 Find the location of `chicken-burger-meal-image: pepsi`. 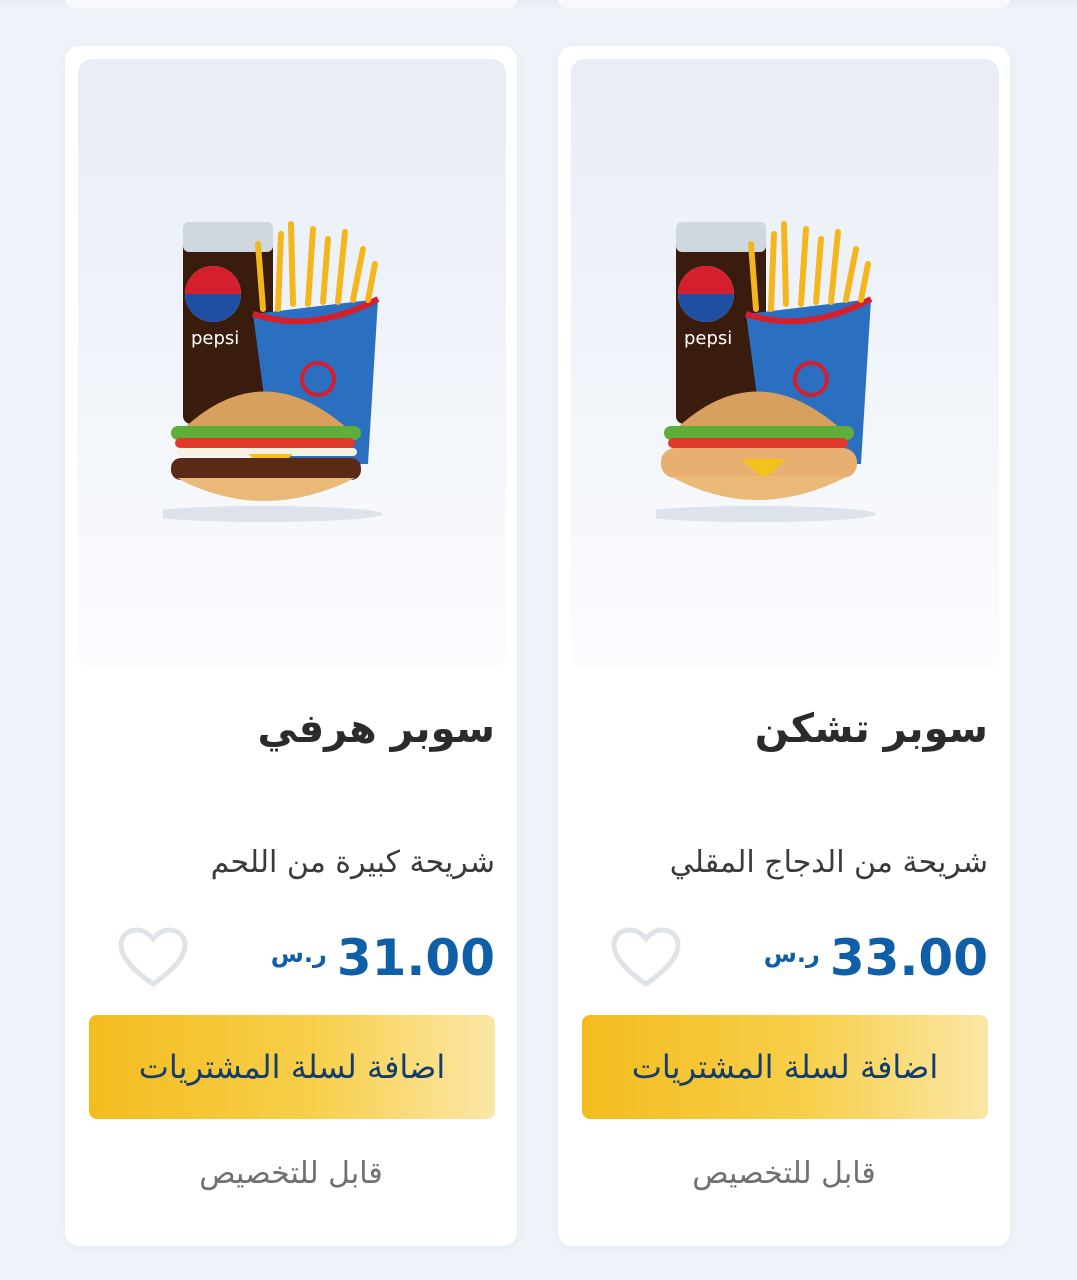

chicken-burger-meal-image: pepsi is located at coordinates (766, 371).